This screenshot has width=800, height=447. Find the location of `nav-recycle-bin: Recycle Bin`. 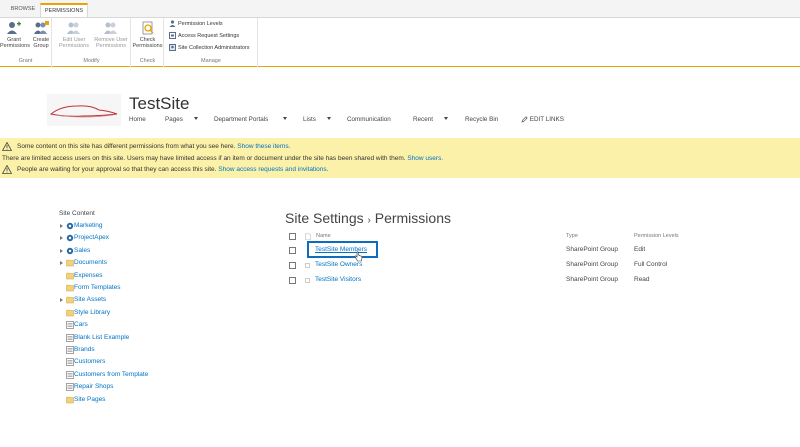

nav-recycle-bin: Recycle Bin is located at coordinates (481, 121).